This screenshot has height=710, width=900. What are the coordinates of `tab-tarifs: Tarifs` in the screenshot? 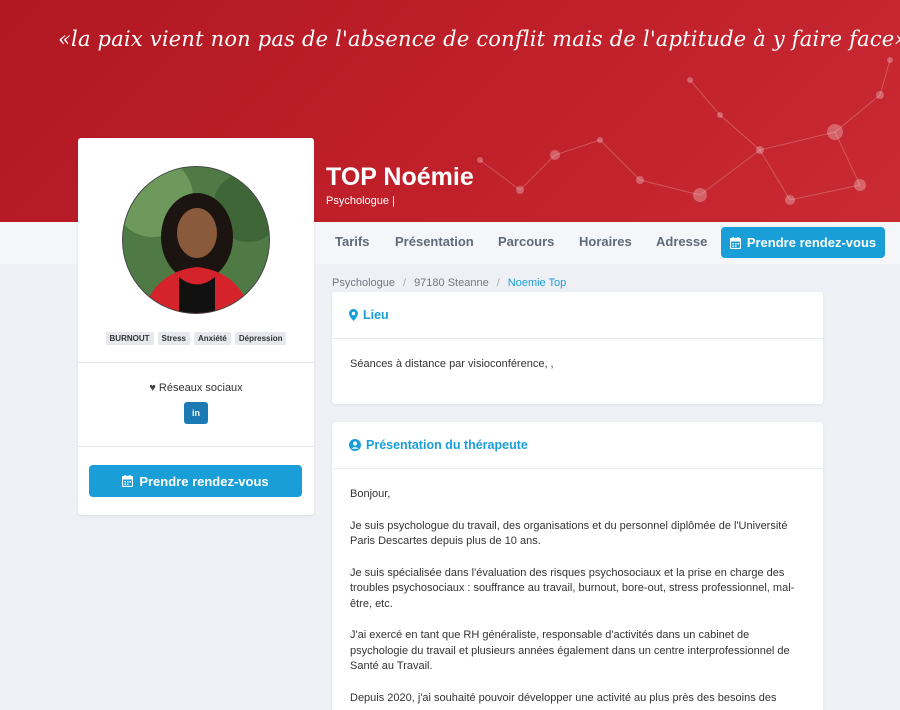 It's located at (352, 241).